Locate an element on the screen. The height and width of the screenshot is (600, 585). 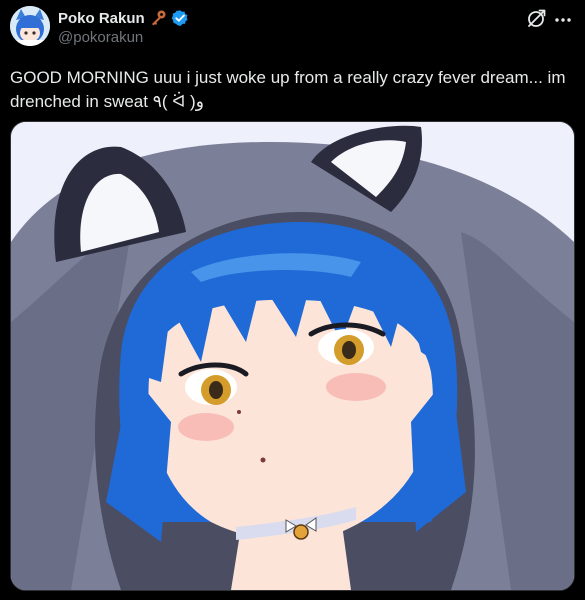
display-name: Poko Rakun is located at coordinates (101, 18).